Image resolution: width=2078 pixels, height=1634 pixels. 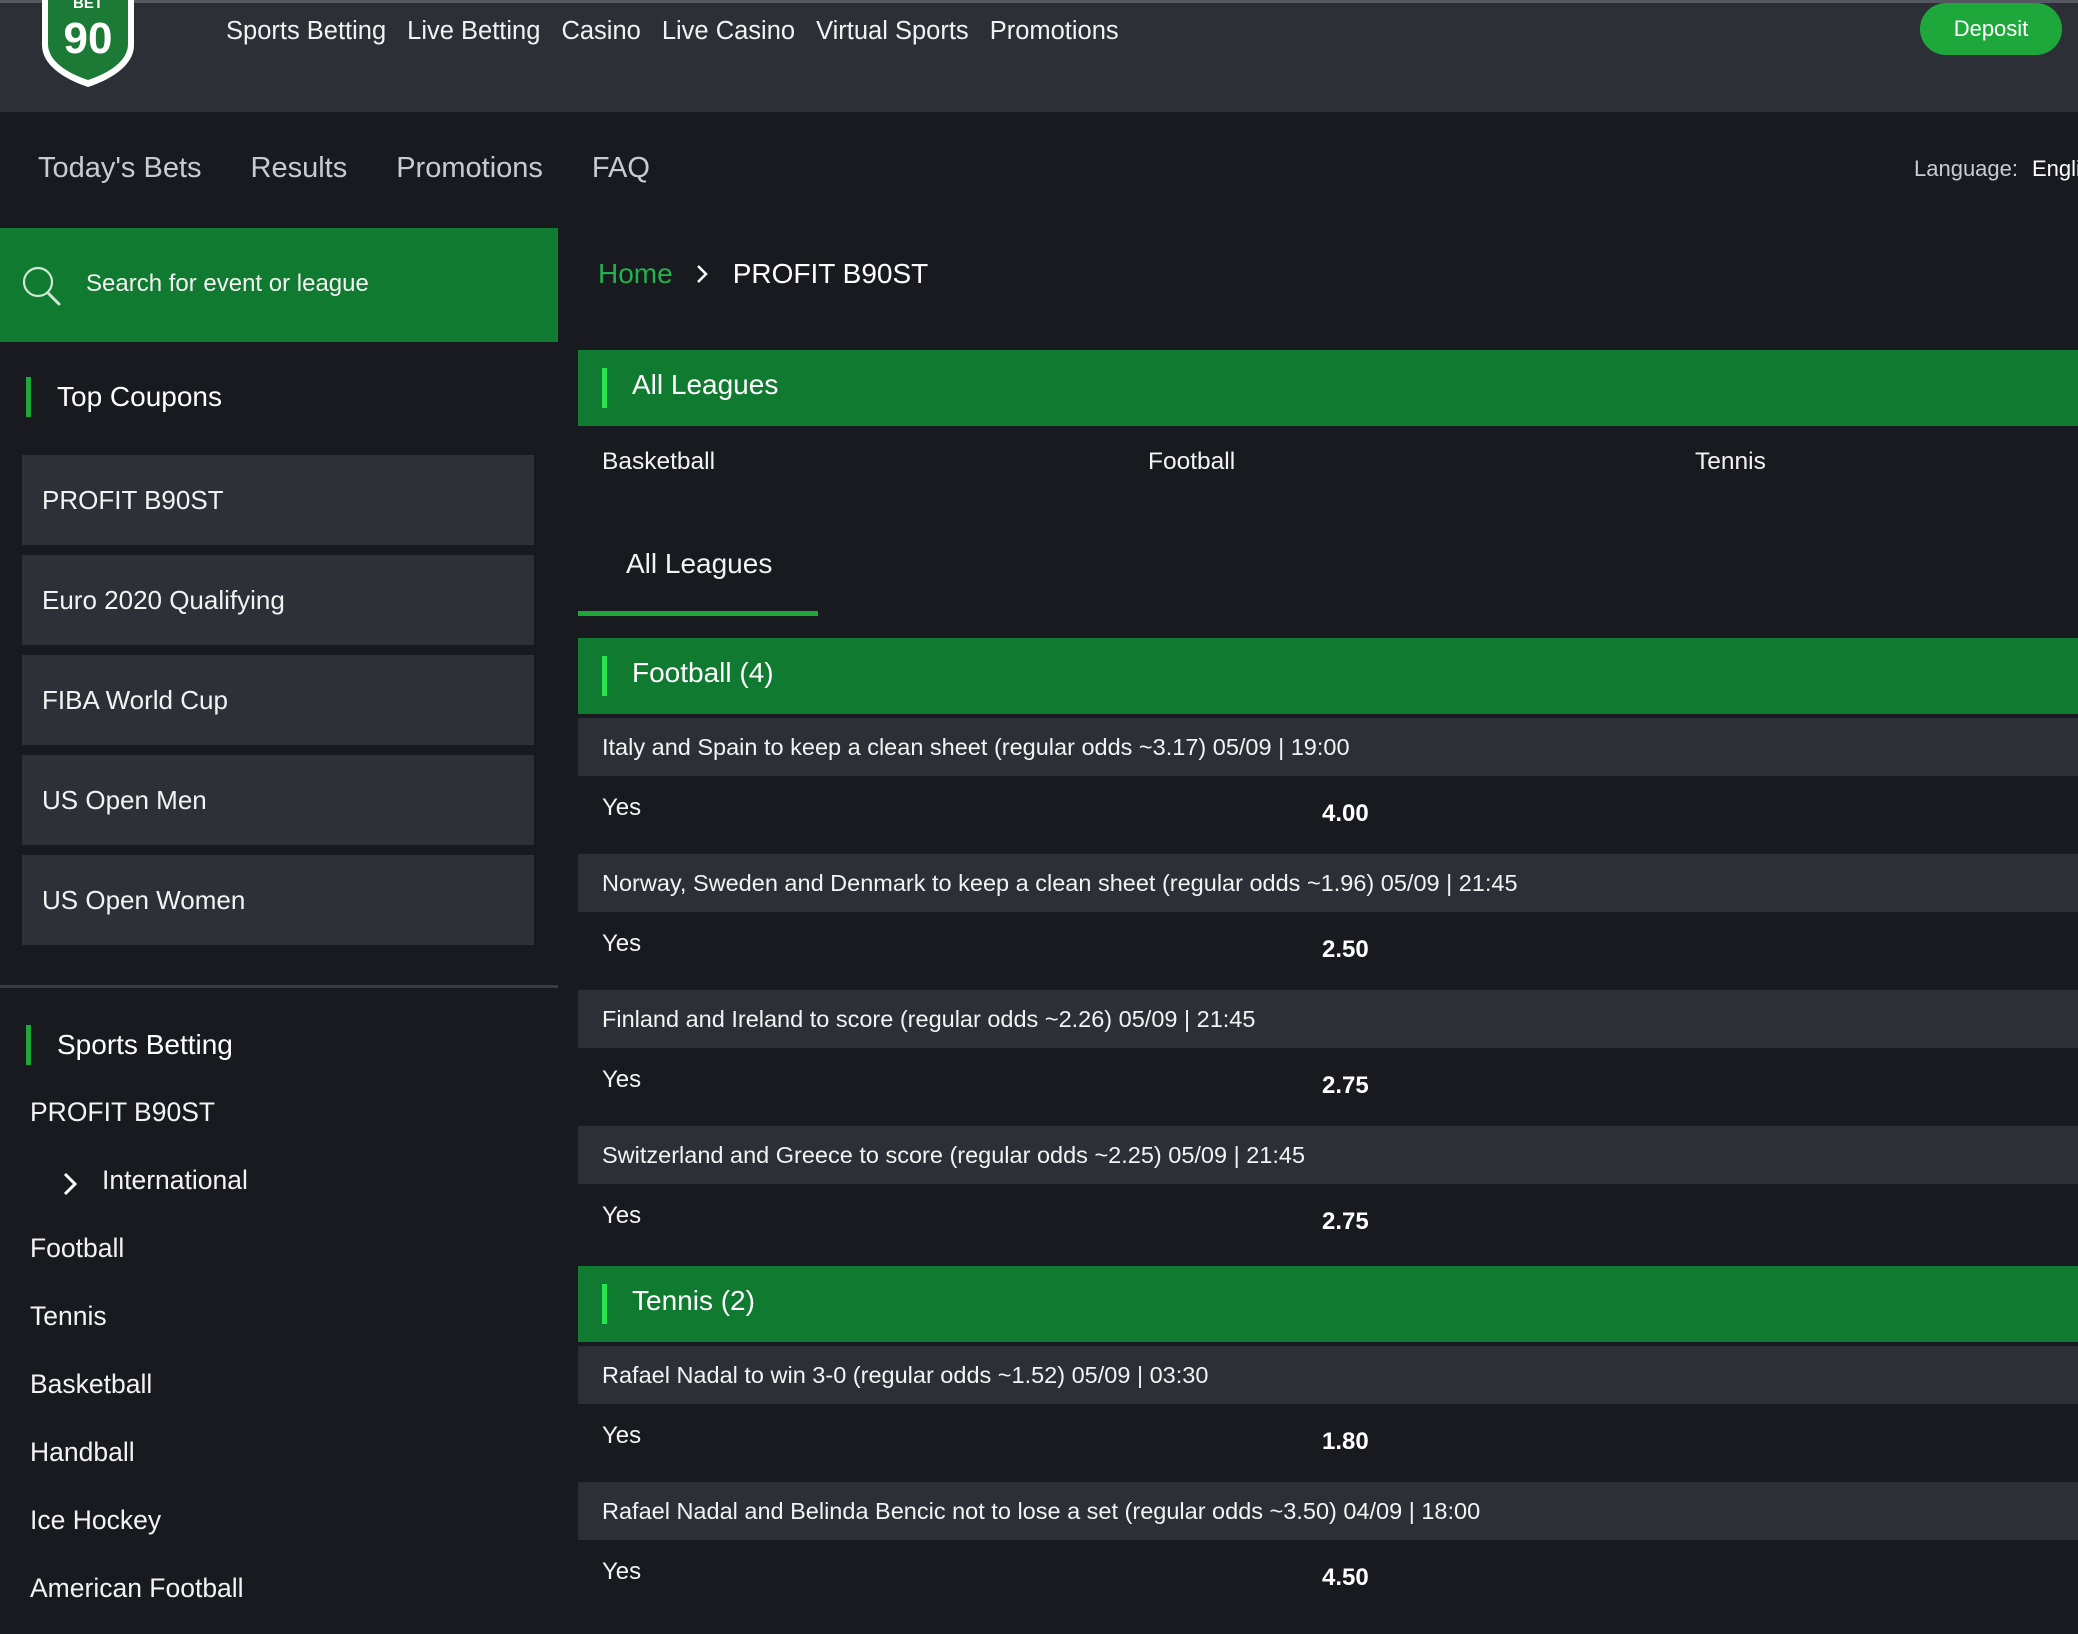 I want to click on selection-row: Yes 1.80, so click(x=1328, y=1440).